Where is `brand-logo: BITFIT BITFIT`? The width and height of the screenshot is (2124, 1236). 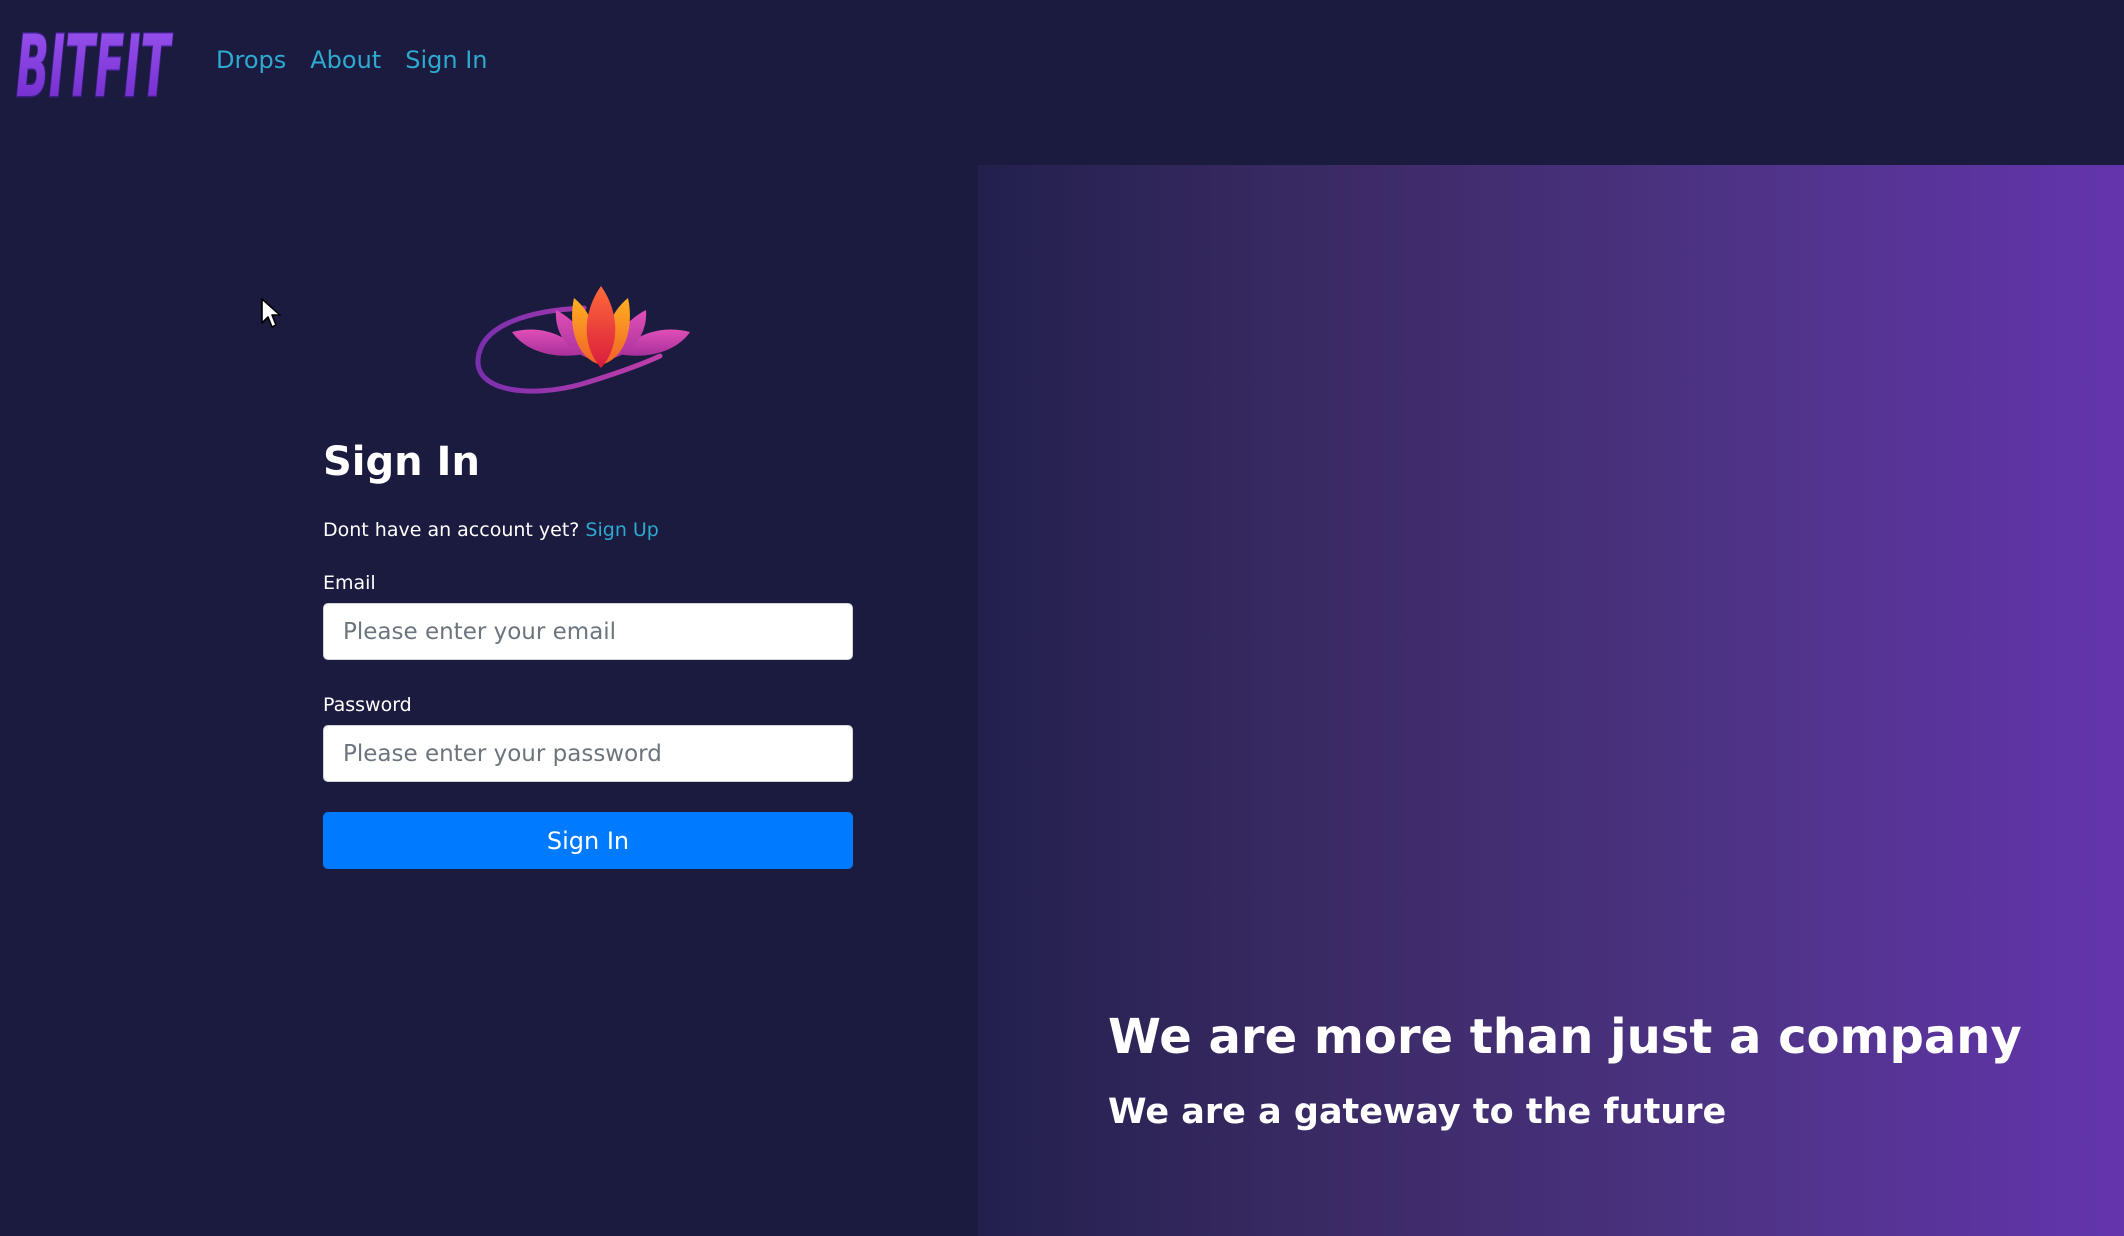 brand-logo: BITFIT BITFIT is located at coordinates (94, 59).